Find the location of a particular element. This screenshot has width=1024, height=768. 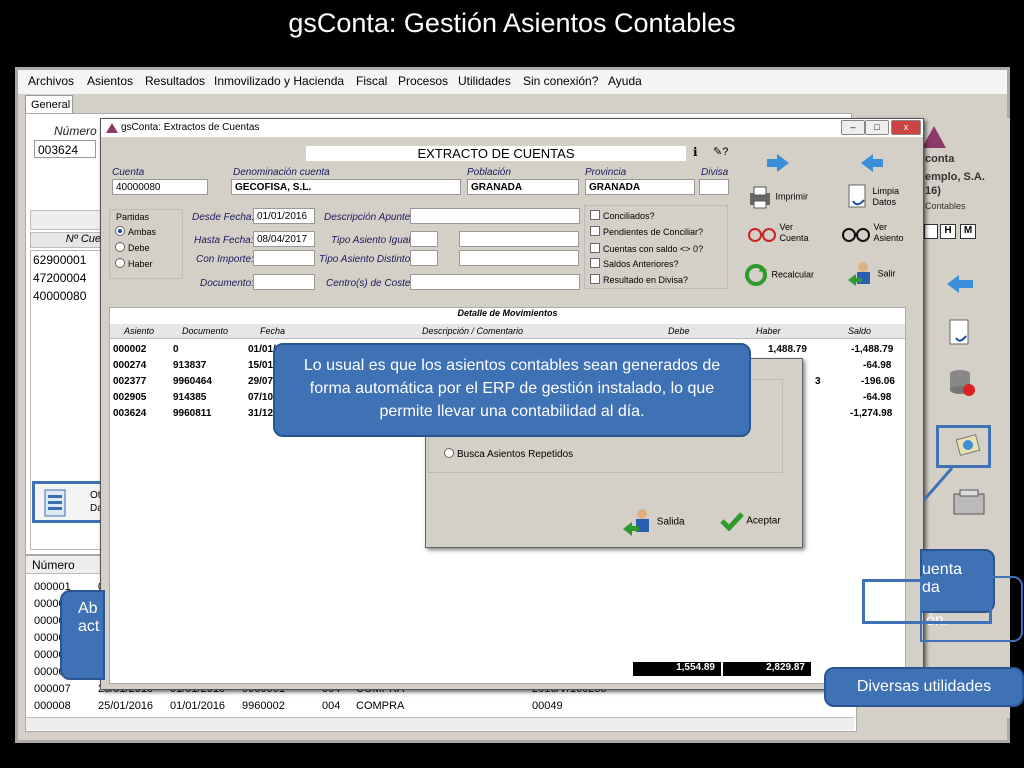

datos-label: Datos is located at coordinates (884, 202).